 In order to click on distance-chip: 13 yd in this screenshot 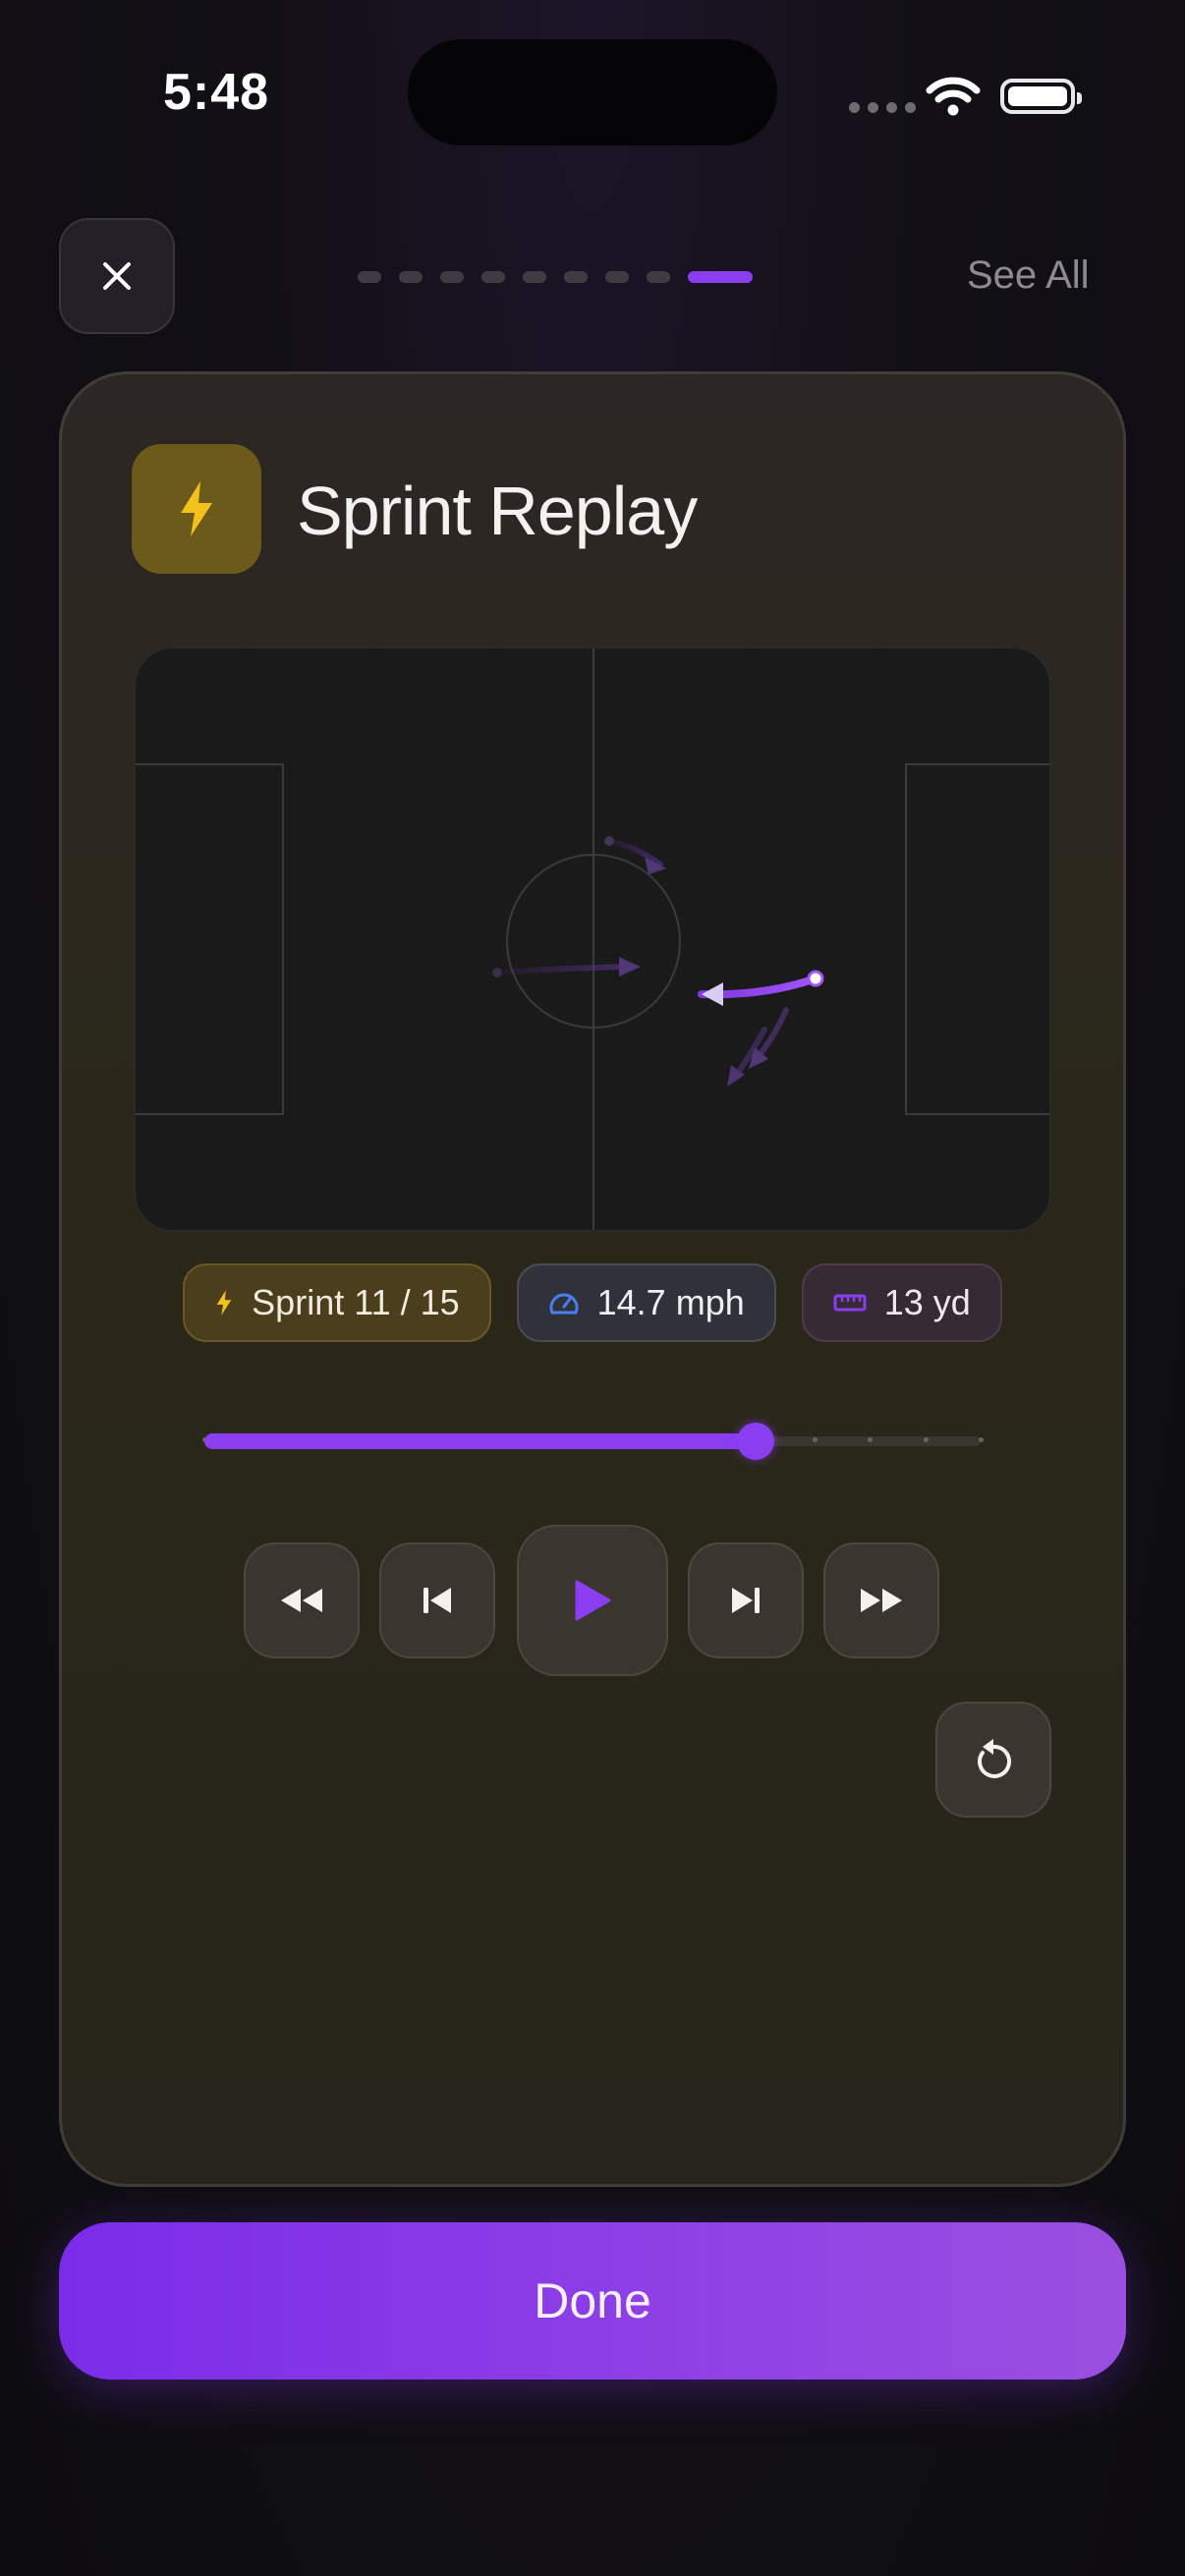, I will do `click(902, 1302)`.